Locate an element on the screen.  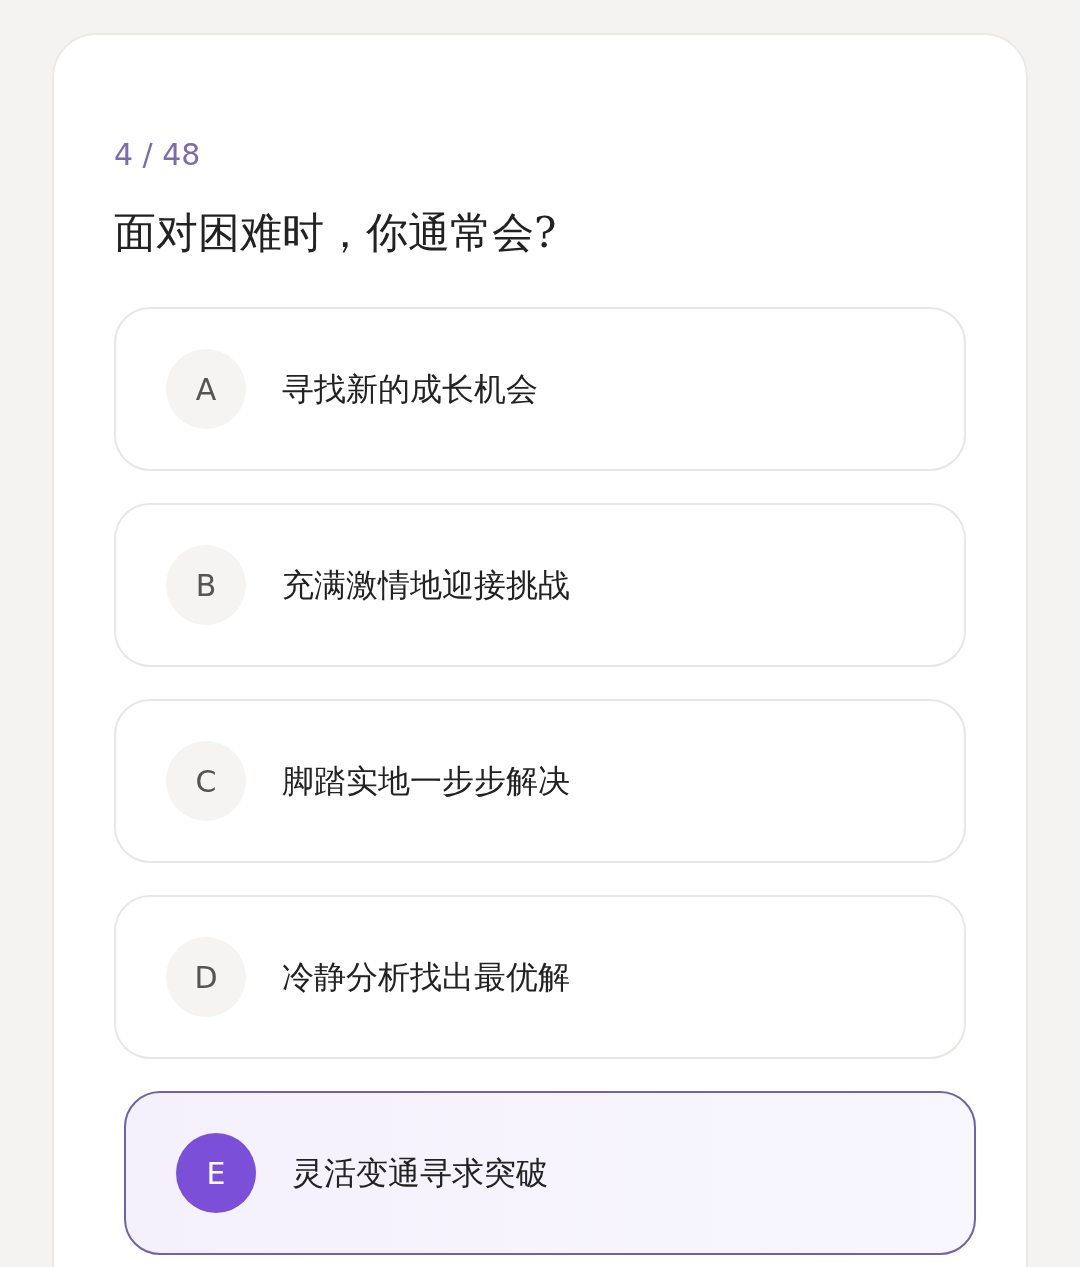
answer-option: B 充满激情地迎接挑战 is located at coordinates (540, 585).